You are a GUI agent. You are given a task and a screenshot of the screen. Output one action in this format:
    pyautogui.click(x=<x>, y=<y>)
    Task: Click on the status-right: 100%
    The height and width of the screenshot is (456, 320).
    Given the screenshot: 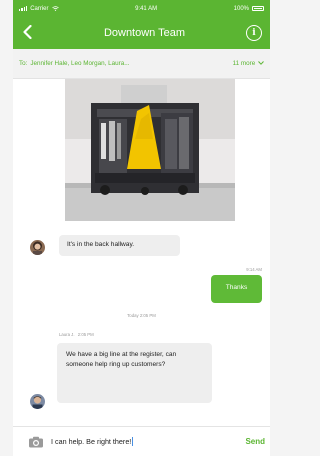 What is the action you would take?
    pyautogui.click(x=249, y=9)
    